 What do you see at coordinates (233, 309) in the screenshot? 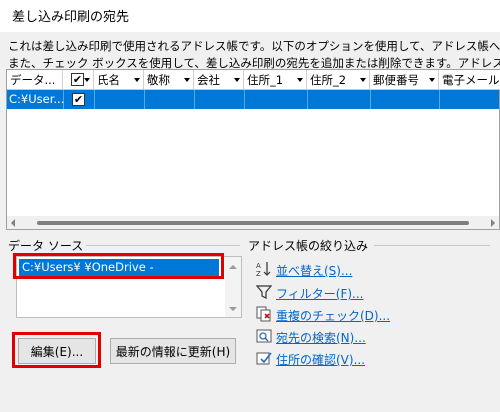
I see `scroll-down-icon` at bounding box center [233, 309].